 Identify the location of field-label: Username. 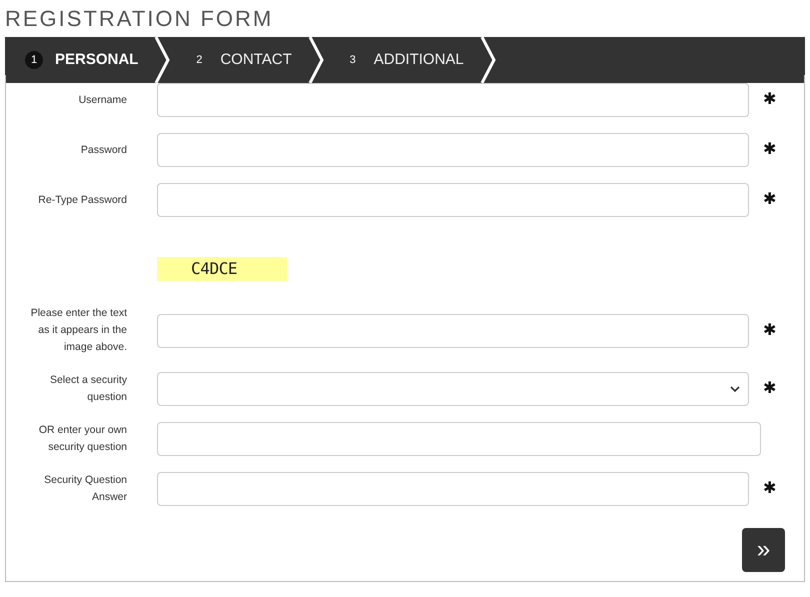
(102, 100).